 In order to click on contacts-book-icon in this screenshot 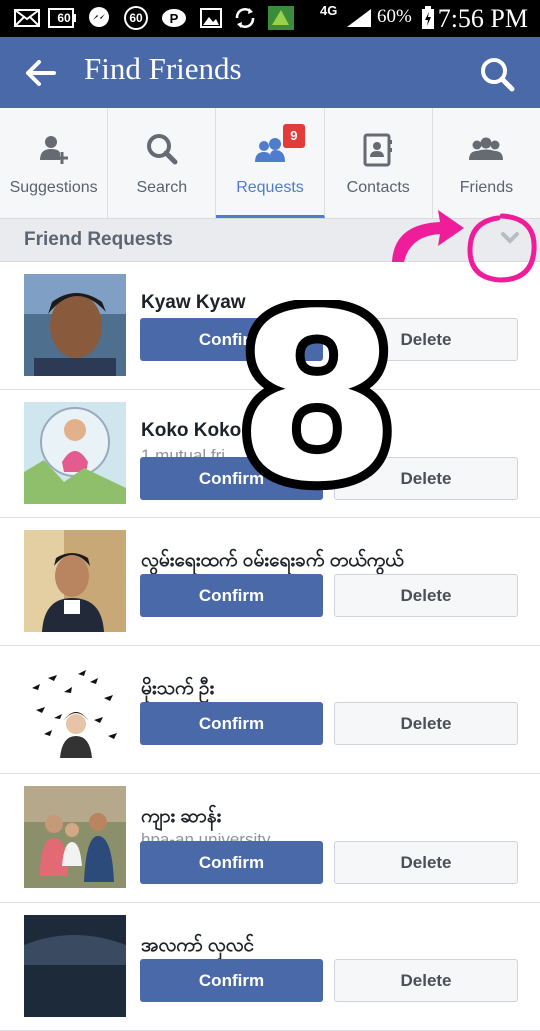, I will do `click(378, 150)`.